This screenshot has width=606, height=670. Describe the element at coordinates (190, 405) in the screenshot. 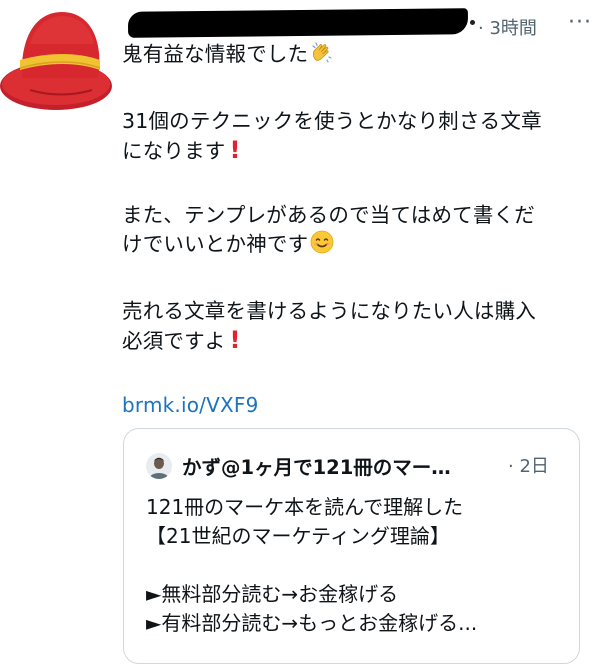

I see `tweet-link: brmk.io/VXF9` at that location.